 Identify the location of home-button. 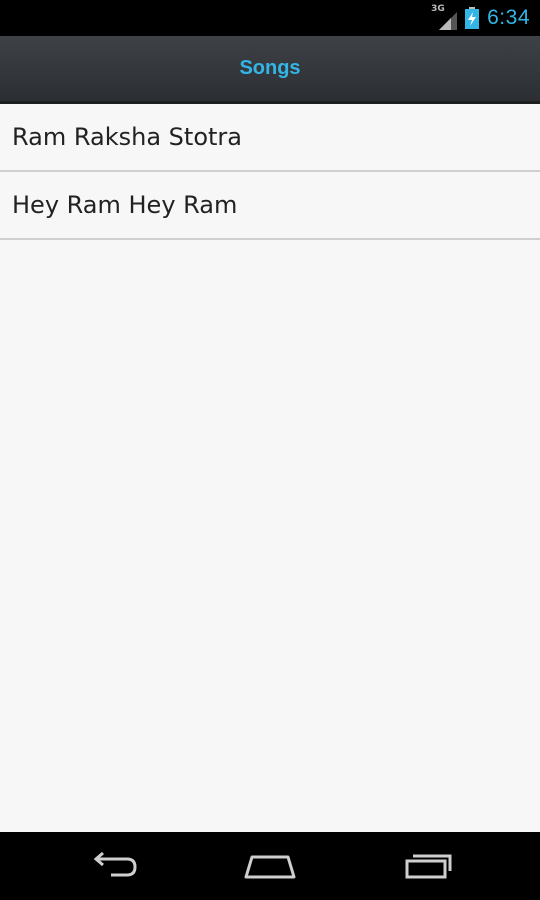
(270, 866).